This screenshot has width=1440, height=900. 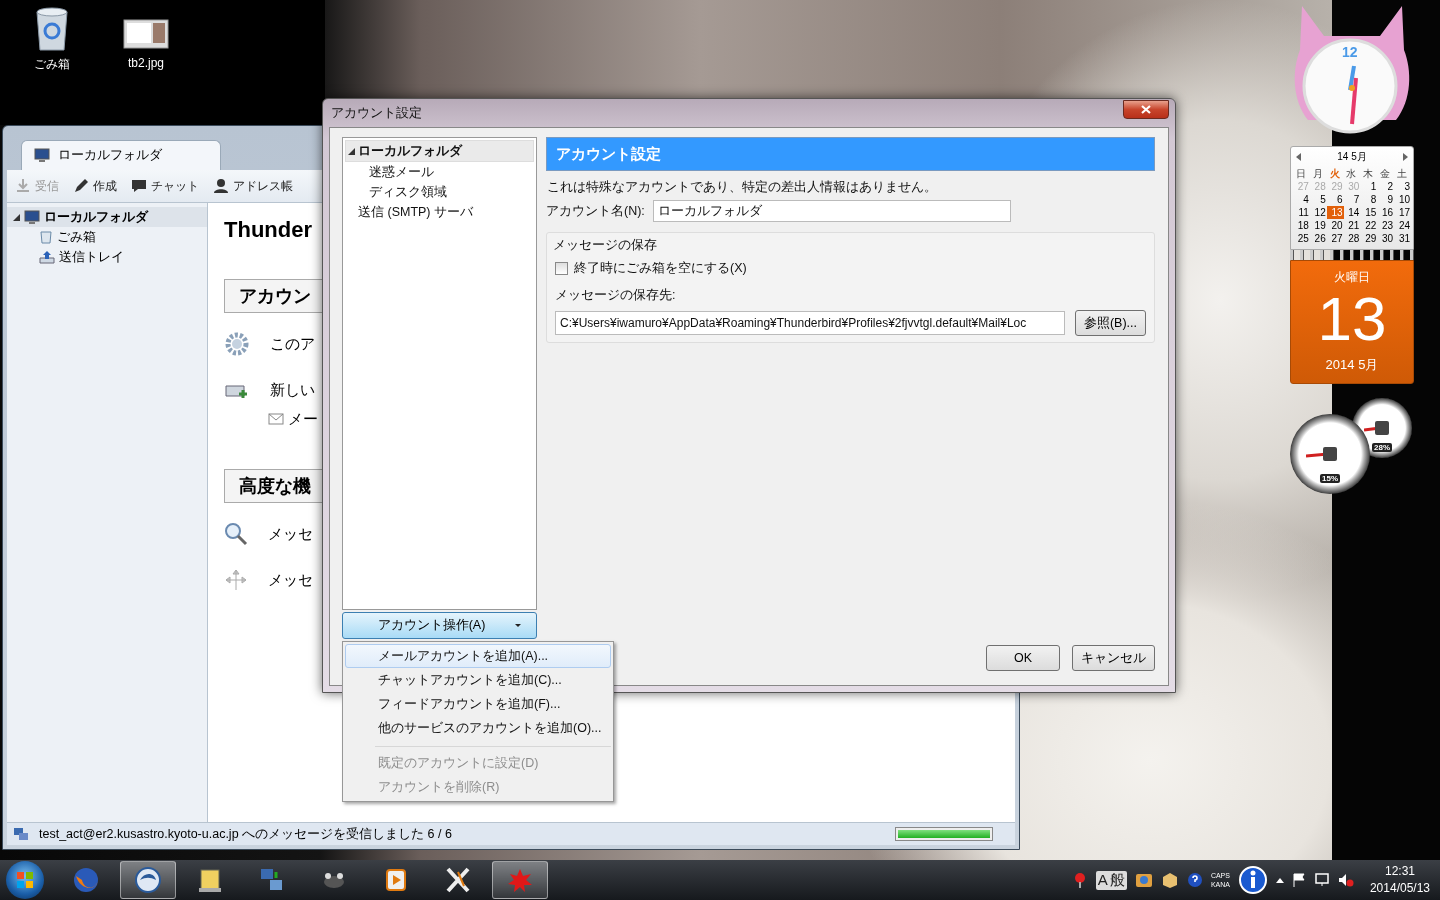 I want to click on weekday-label: 火, so click(x=1334, y=173).